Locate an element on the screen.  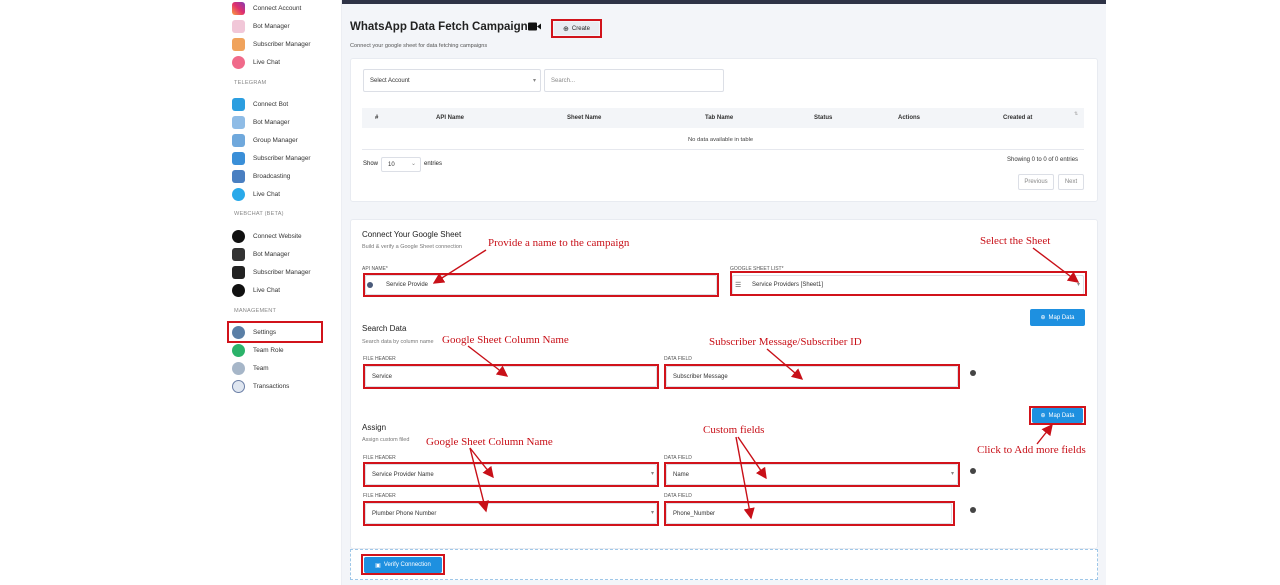
col-created-at: Created at is located at coordinates (1017, 118).